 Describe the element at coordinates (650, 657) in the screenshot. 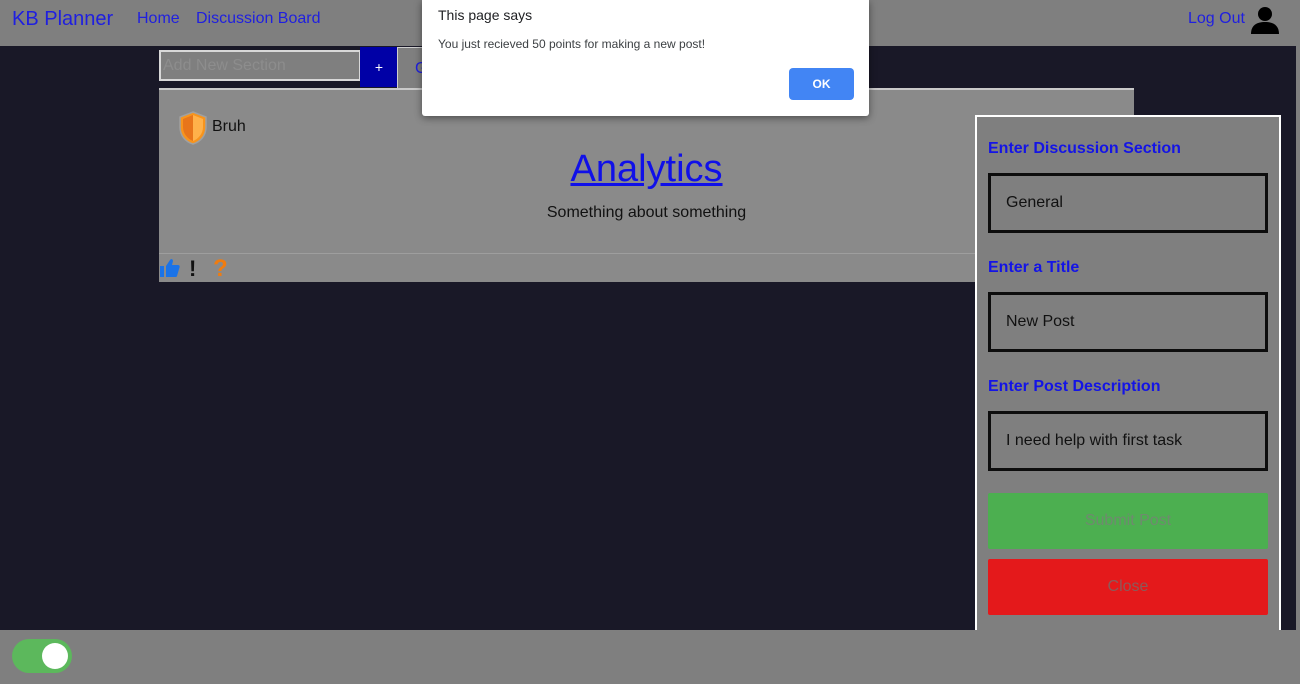

I see `footer` at that location.